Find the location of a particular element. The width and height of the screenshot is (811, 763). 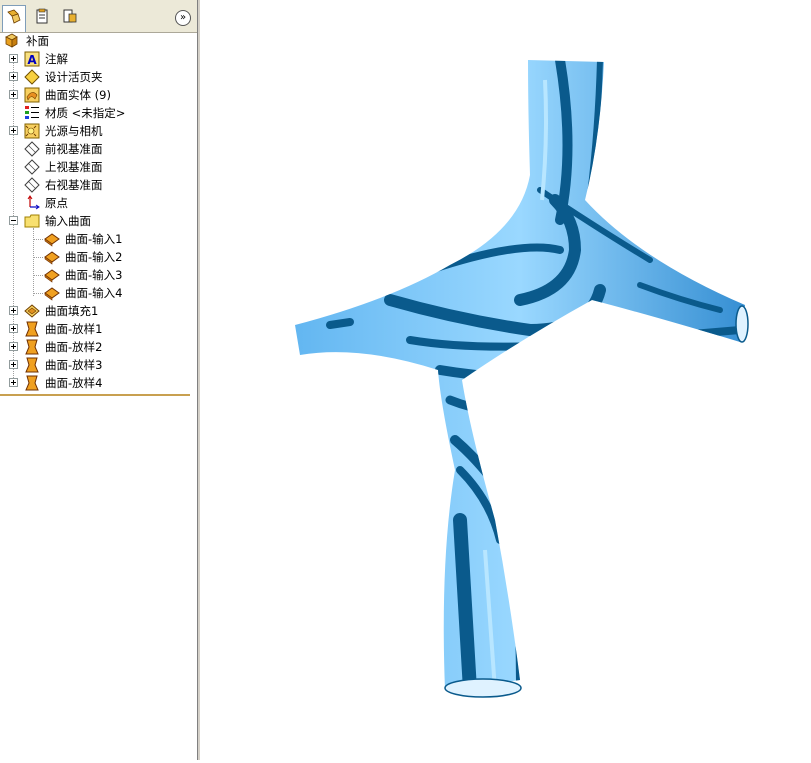

feature-tree-icon is located at coordinates (14, 16).